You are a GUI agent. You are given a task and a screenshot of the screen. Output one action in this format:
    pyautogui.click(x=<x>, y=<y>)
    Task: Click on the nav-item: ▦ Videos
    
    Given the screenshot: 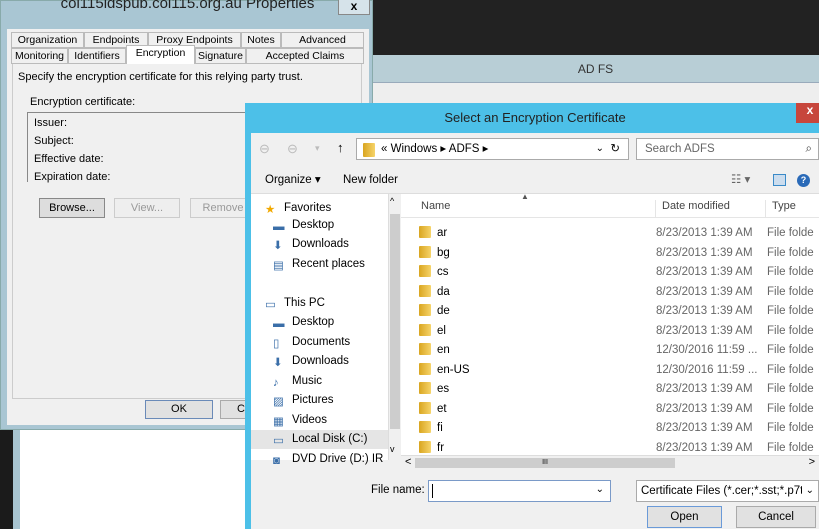 What is the action you would take?
    pyautogui.click(x=289, y=420)
    